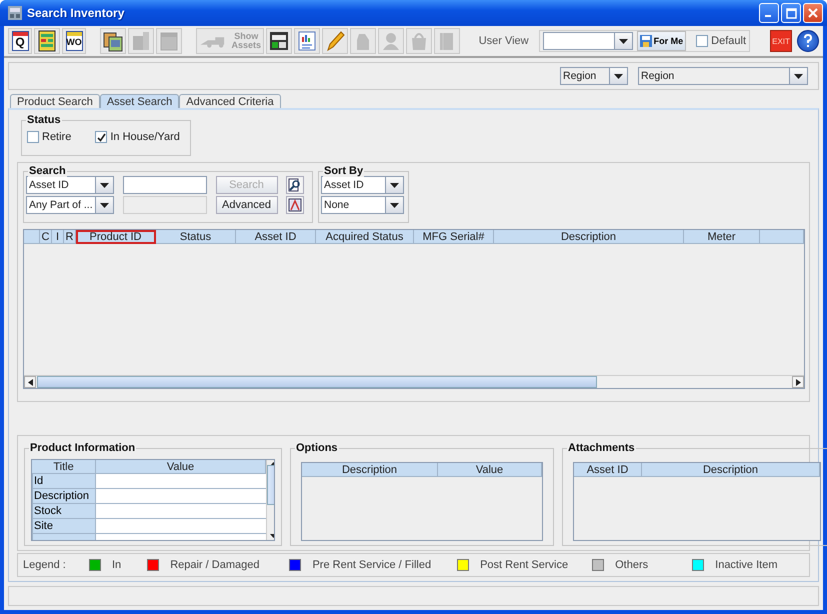 The image size is (827, 614). I want to click on group-title: Search, so click(47, 171).